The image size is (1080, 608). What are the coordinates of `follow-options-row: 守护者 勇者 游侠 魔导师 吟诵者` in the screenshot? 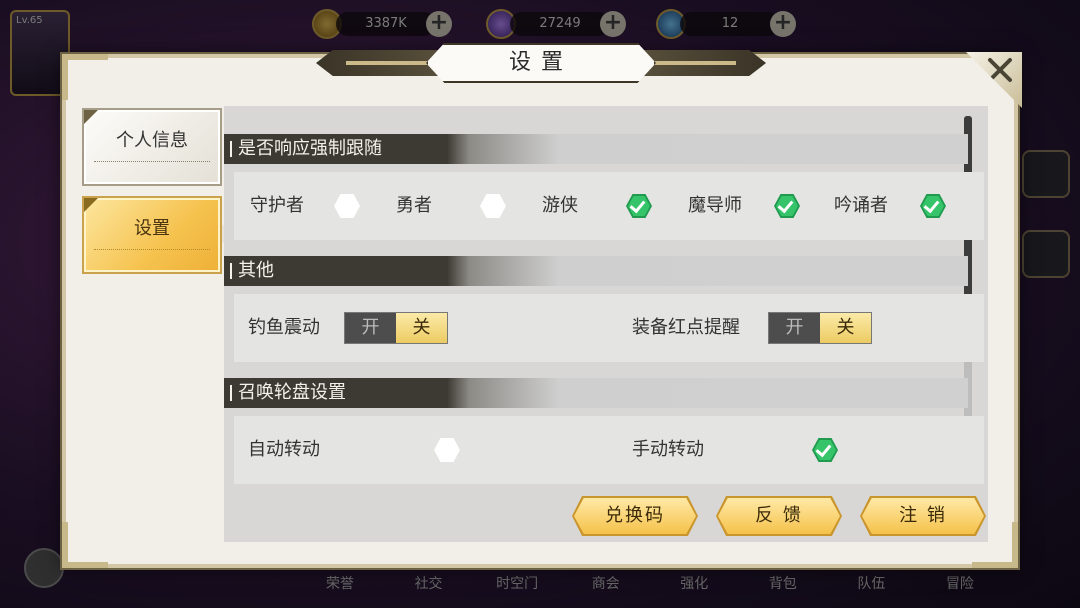 It's located at (609, 206).